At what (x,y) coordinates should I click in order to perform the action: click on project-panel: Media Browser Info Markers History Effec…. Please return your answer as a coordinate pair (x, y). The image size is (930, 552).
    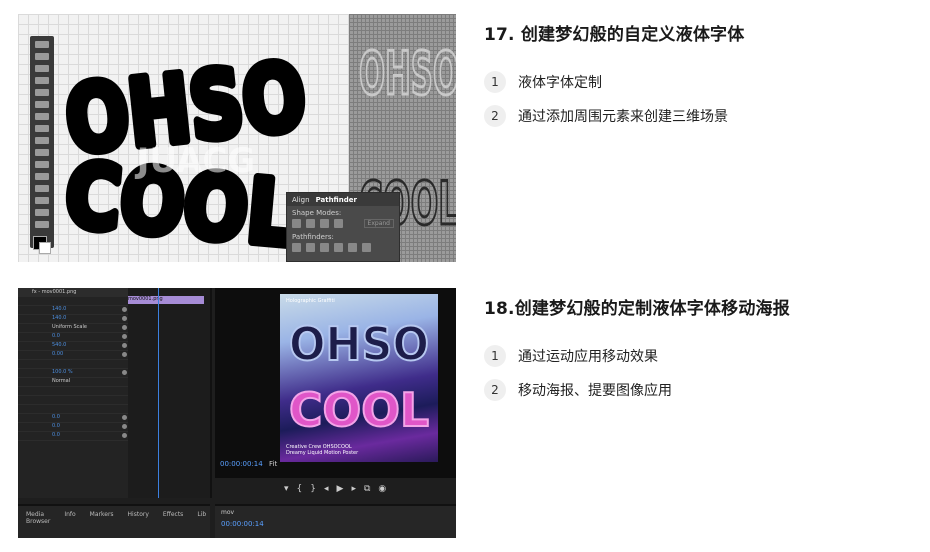
    Looking at the image, I should click on (114, 521).